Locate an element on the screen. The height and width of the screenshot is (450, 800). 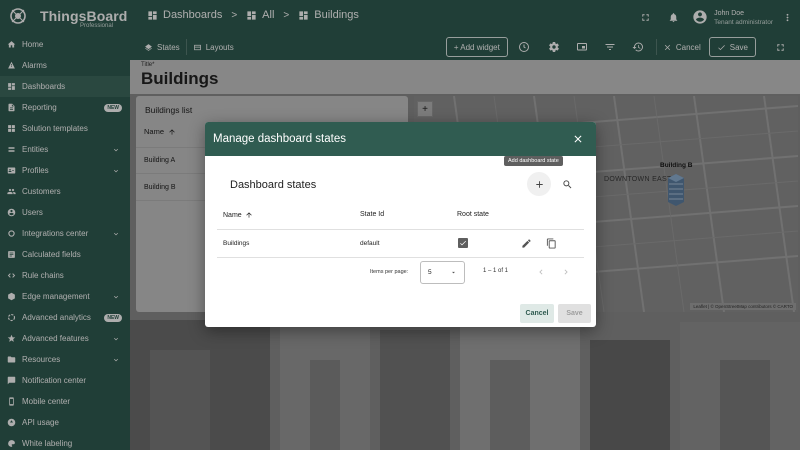
root-state-checkbox is located at coordinates (463, 243).